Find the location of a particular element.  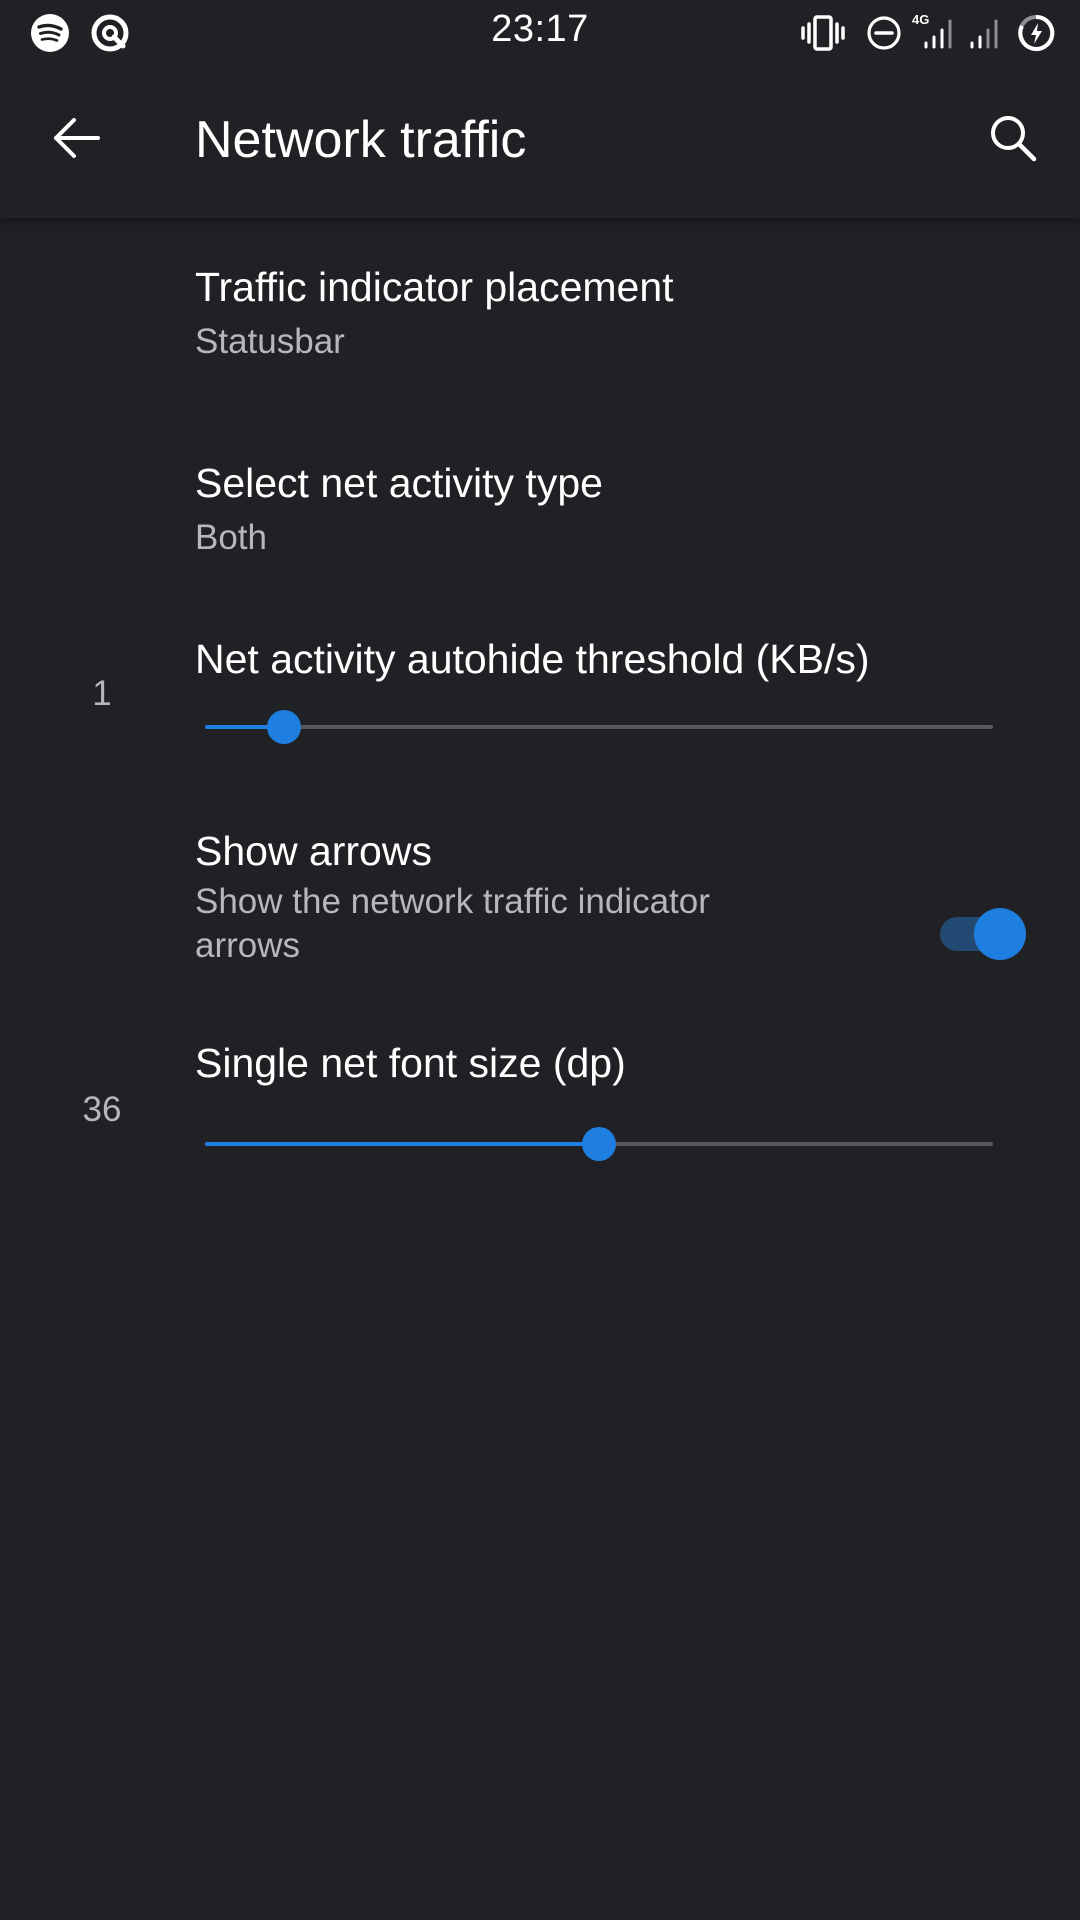

show-arrows-switch is located at coordinates (985, 932).